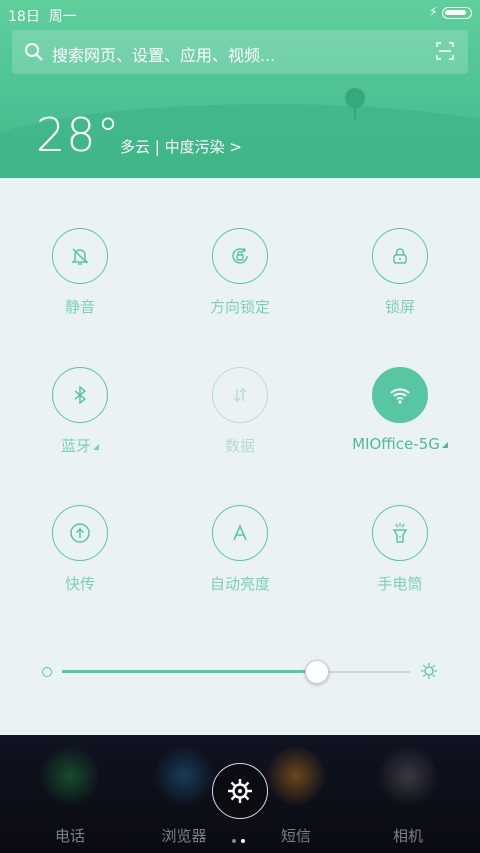 Image resolution: width=480 pixels, height=853 pixels. What do you see at coordinates (399, 307) in the screenshot?
I see `toggle-label: 锁屏` at bounding box center [399, 307].